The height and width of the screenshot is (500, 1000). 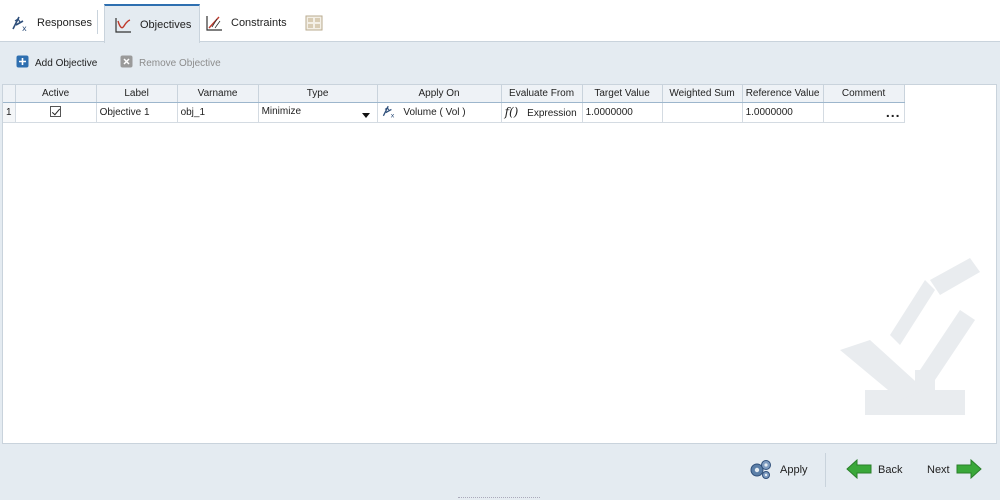 I want to click on column-header-apply-on: Apply On, so click(x=439, y=94).